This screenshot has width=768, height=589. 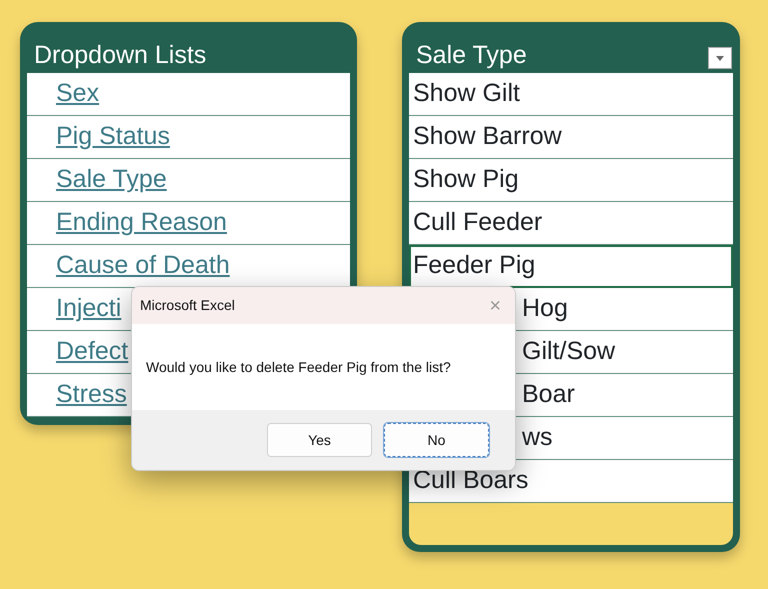 What do you see at coordinates (91, 395) in the screenshot?
I see `list-link: Stress` at bounding box center [91, 395].